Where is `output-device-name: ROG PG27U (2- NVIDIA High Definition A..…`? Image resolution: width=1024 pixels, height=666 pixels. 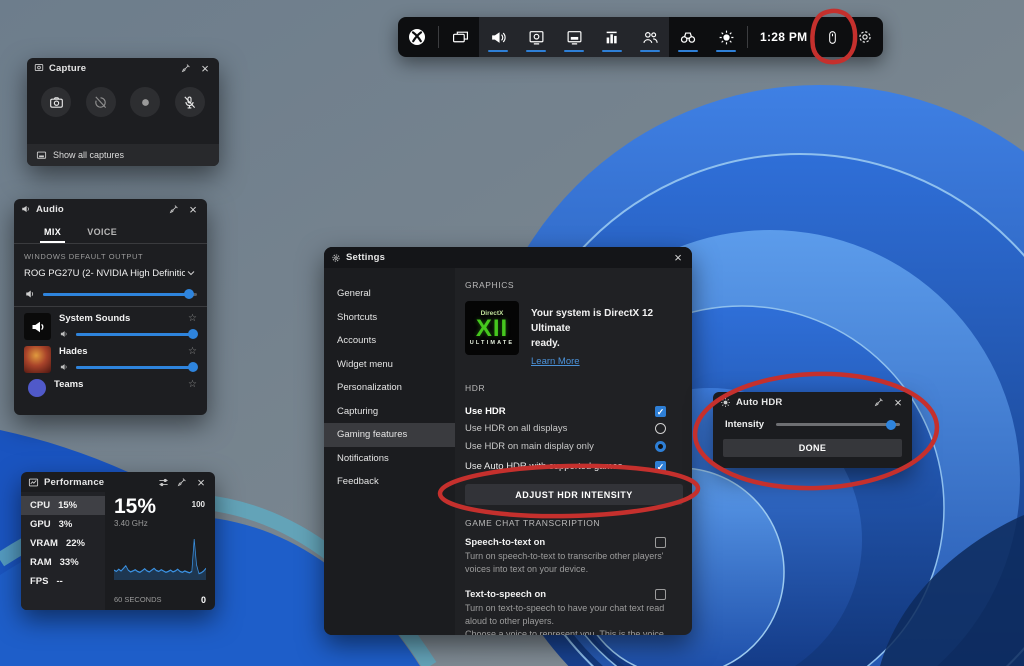
output-device-name: ROG PG27U (2- NVIDIA High Definition A..… is located at coordinates (104, 273).